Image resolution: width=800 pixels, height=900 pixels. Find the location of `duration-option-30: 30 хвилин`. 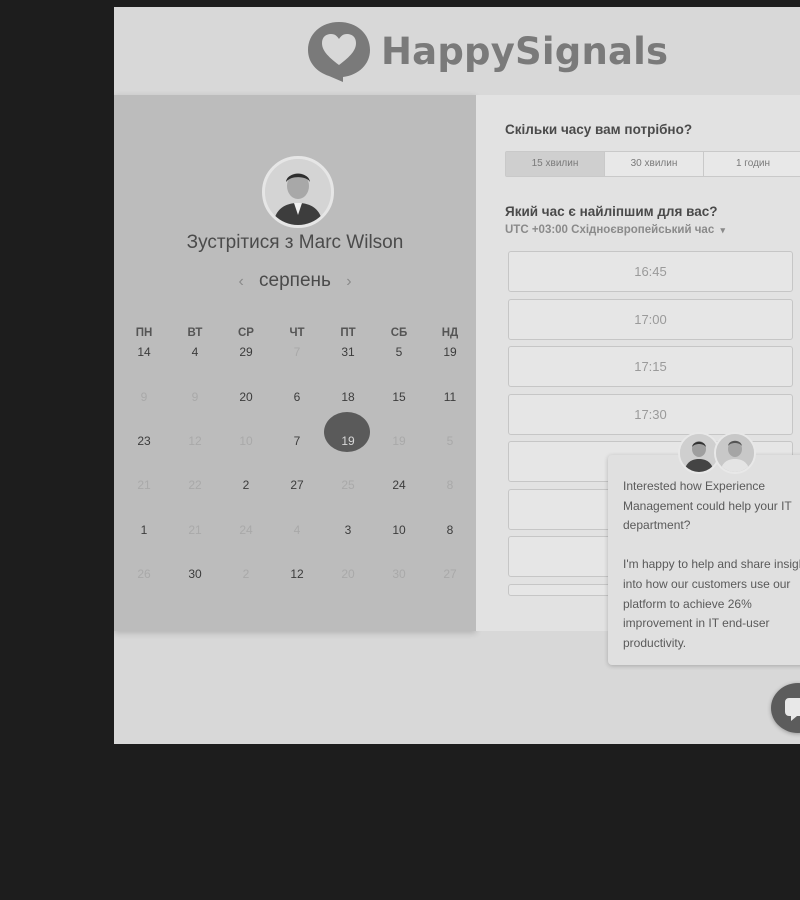

duration-option-30: 30 хвилин is located at coordinates (654, 164).